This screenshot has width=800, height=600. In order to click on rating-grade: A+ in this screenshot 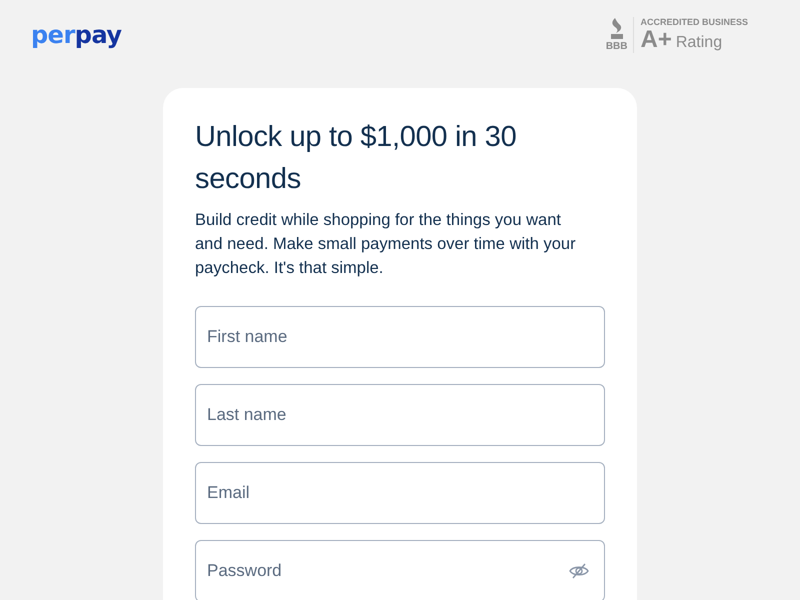, I will do `click(656, 40)`.